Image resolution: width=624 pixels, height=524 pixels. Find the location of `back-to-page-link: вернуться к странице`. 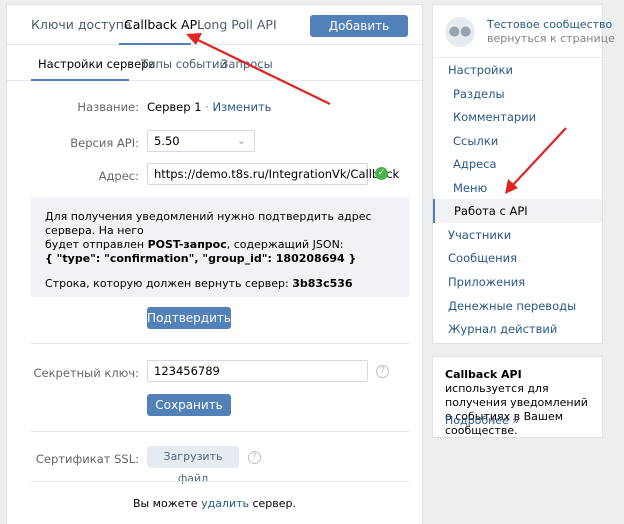

back-to-page-link: вернуться к странице is located at coordinates (551, 38).